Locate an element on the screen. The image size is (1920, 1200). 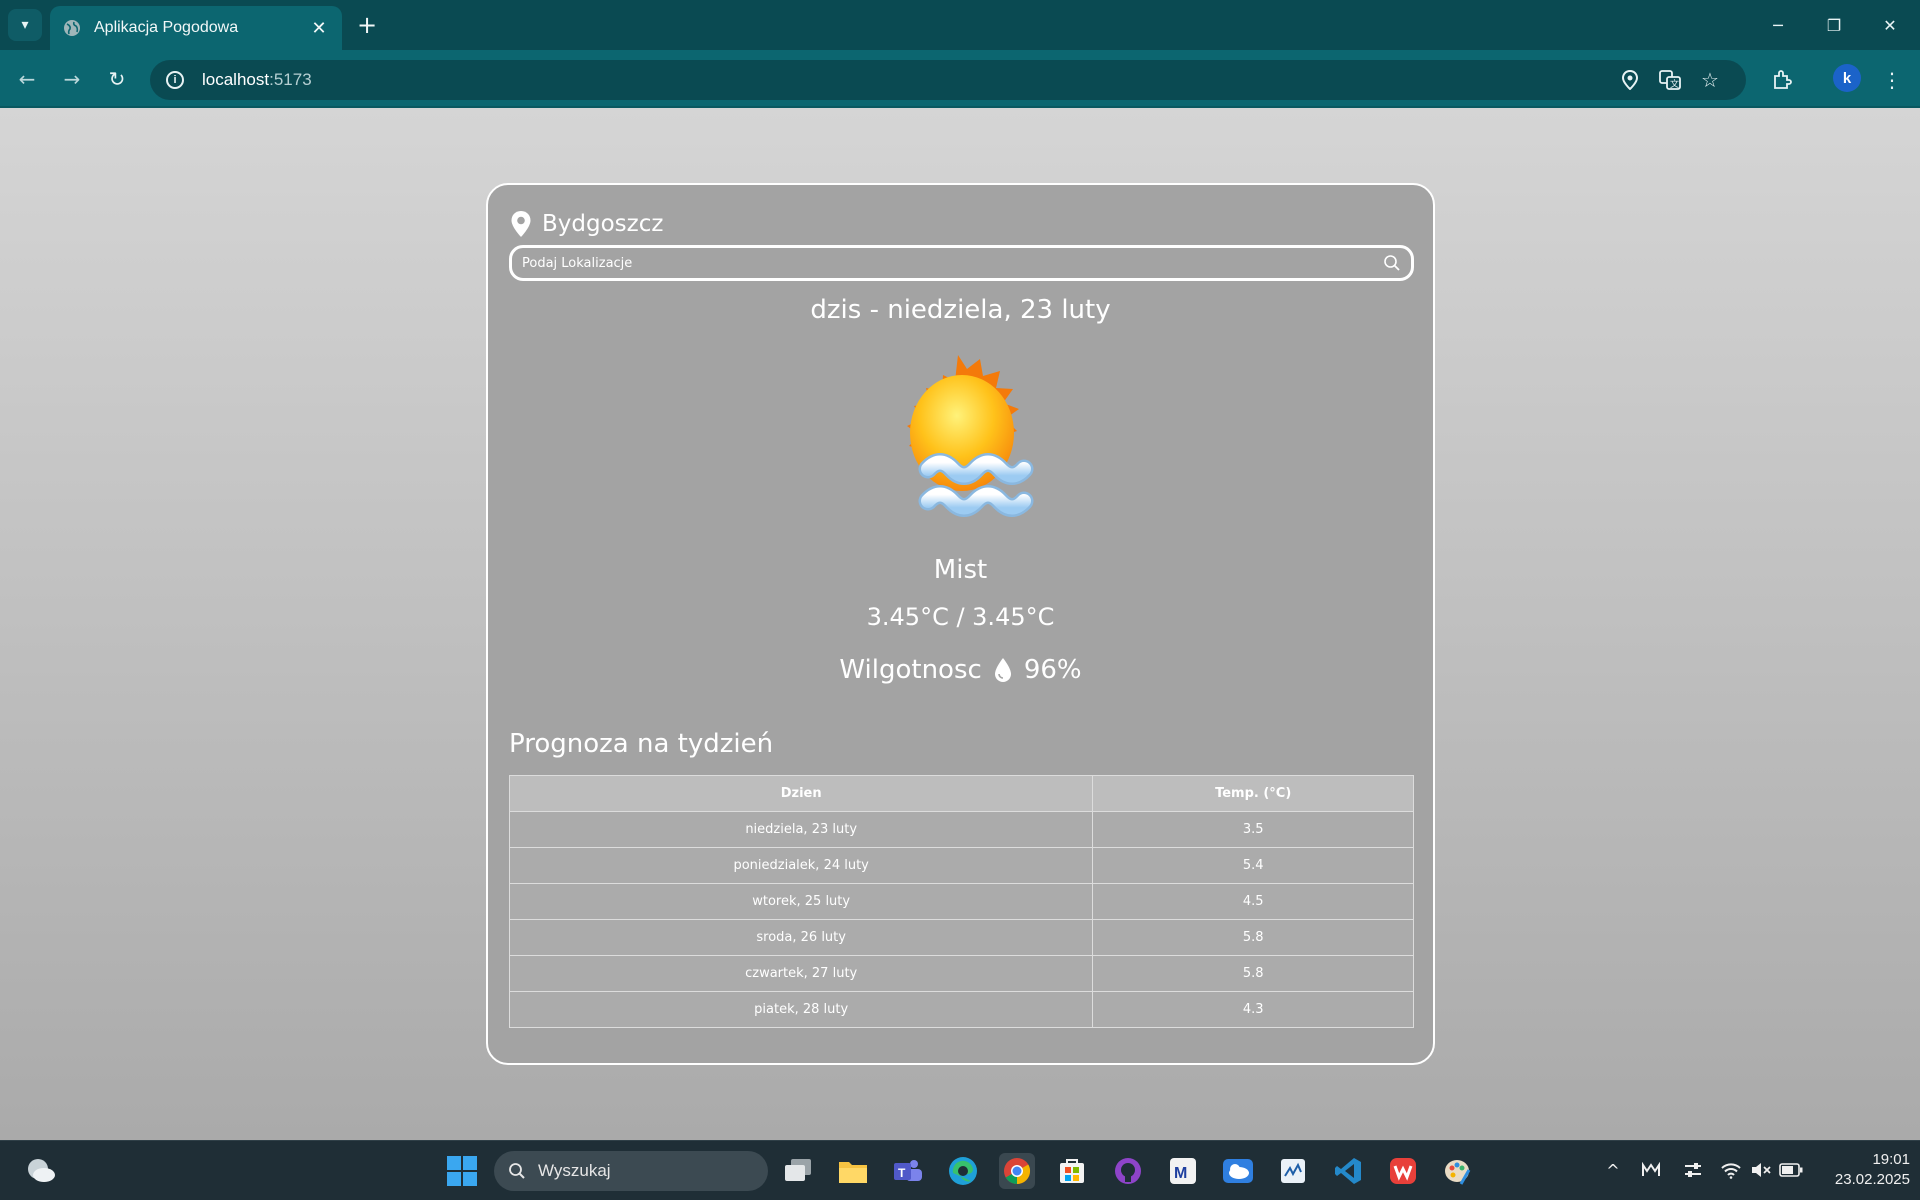
volume-muted-icon is located at coordinates (1761, 1170).